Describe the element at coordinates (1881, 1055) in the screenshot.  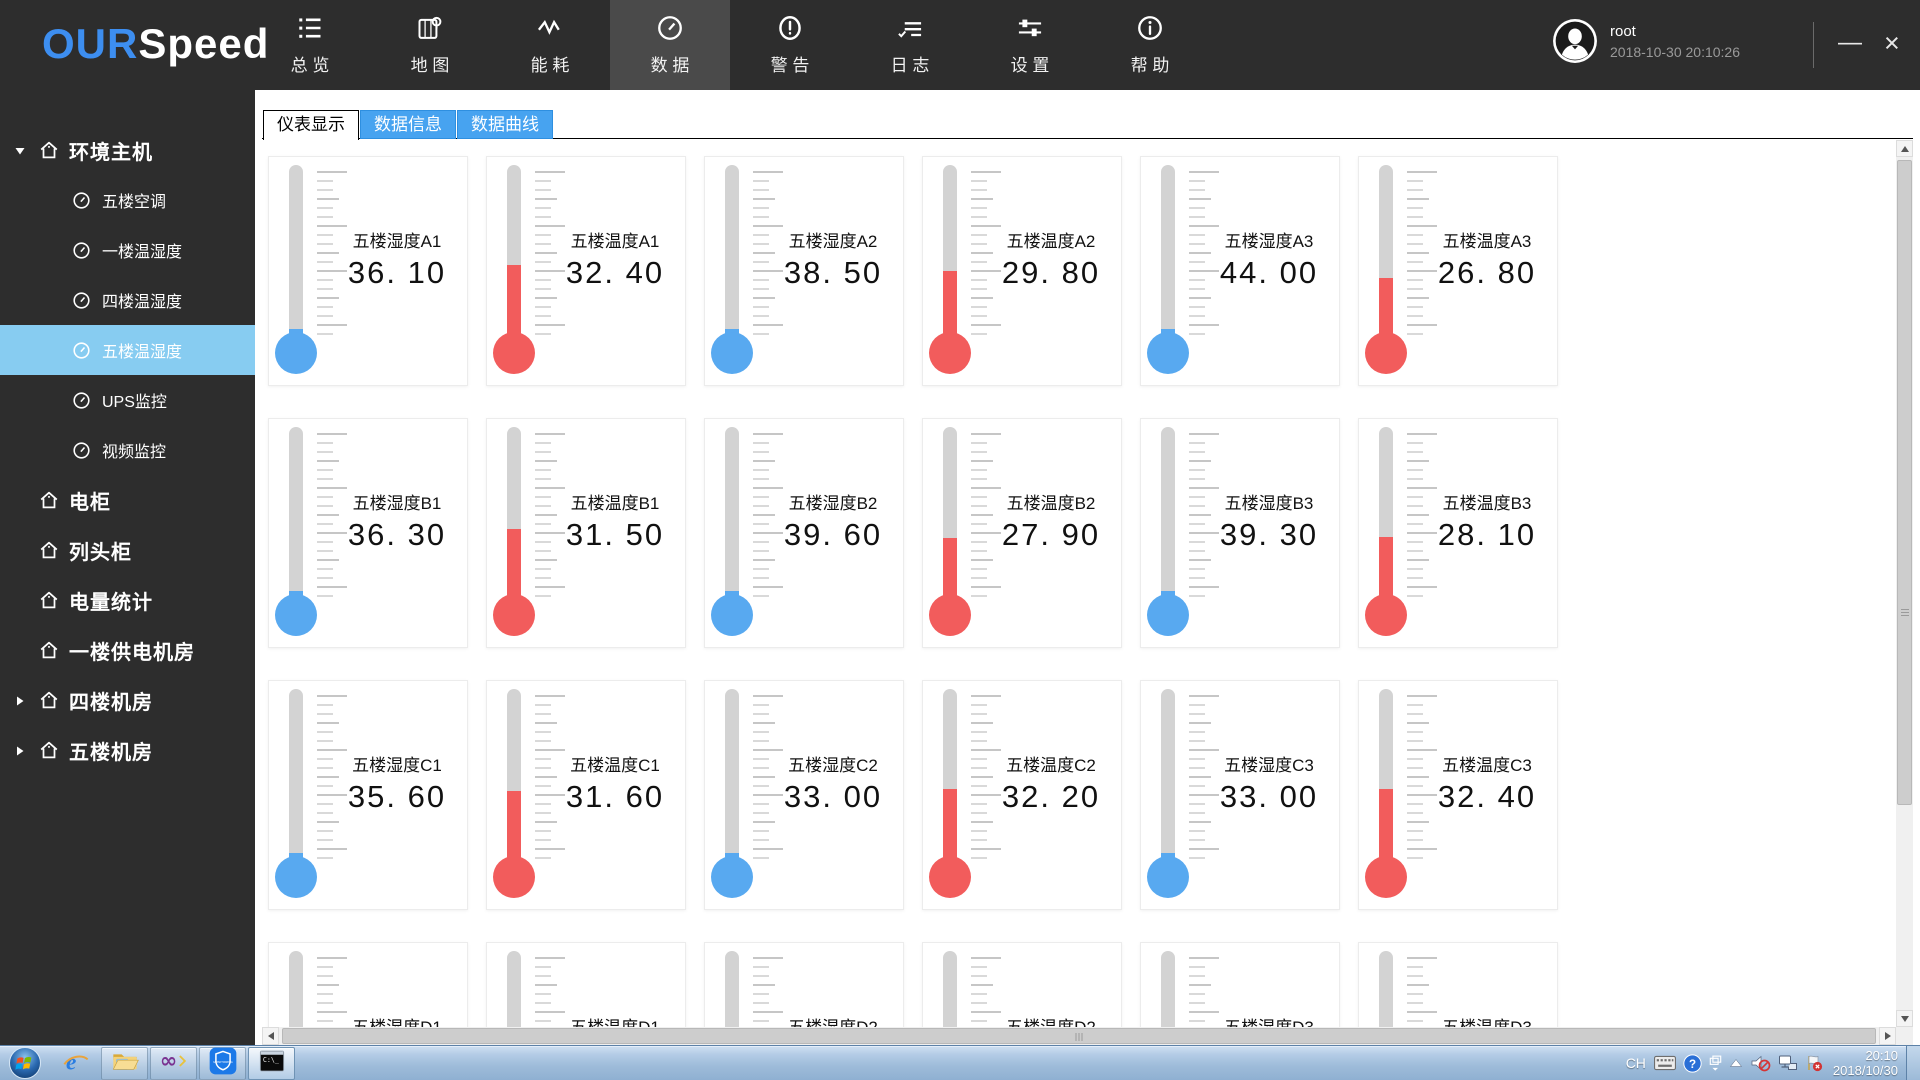
I see `clock-time: 20:10` at that location.